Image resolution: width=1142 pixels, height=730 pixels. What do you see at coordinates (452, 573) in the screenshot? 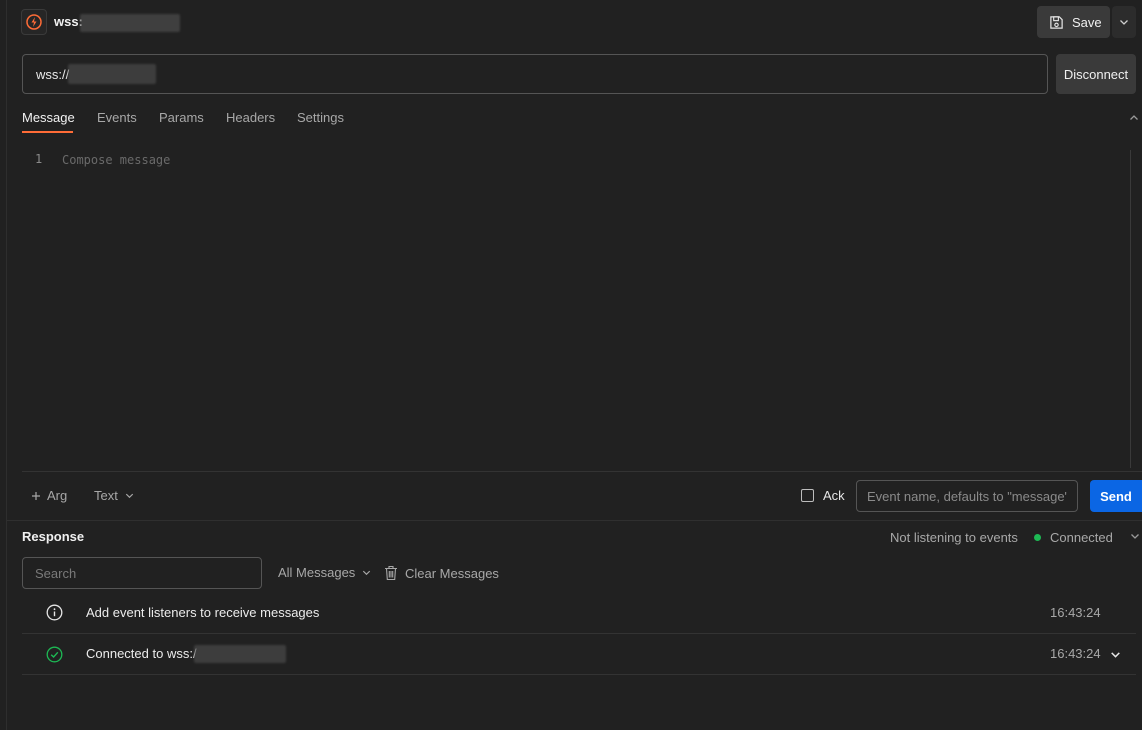
I see `clear-messages-label: Clear Messages` at bounding box center [452, 573].